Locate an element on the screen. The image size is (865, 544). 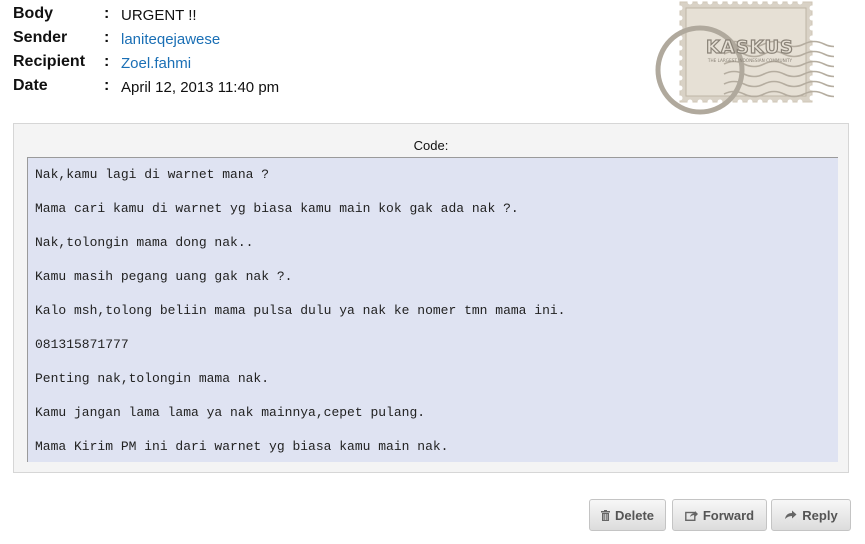
date-value: April 12, 2013 11:40 pm is located at coordinates (200, 87).